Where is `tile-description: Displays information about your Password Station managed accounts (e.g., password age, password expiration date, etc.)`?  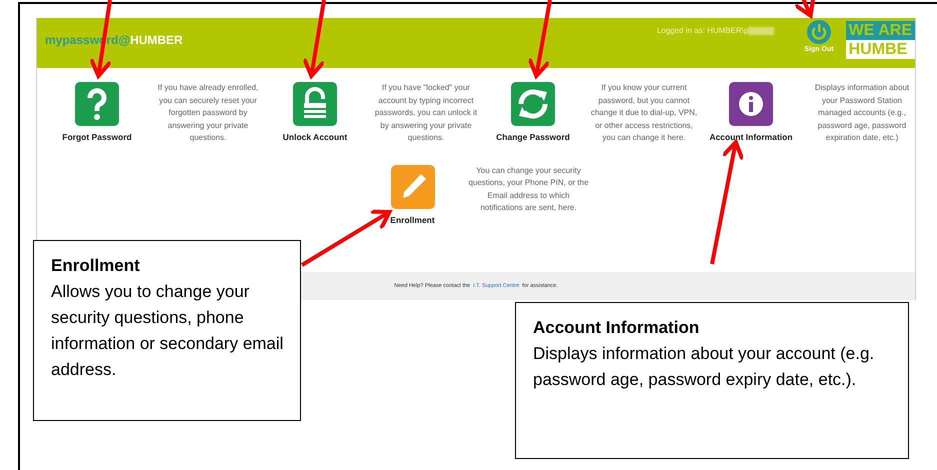
tile-description: Displays information about your Password Station managed accounts (e.g., password age, password expiration date, etc.) is located at coordinates (862, 113).